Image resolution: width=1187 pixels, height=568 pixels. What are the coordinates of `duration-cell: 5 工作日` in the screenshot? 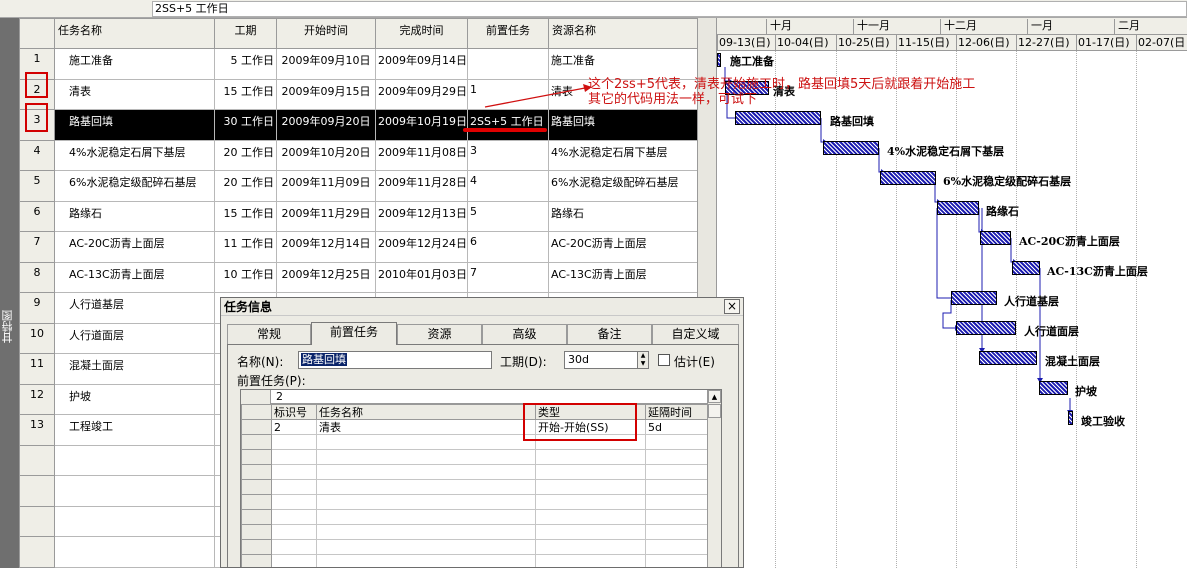 It's located at (245, 64).